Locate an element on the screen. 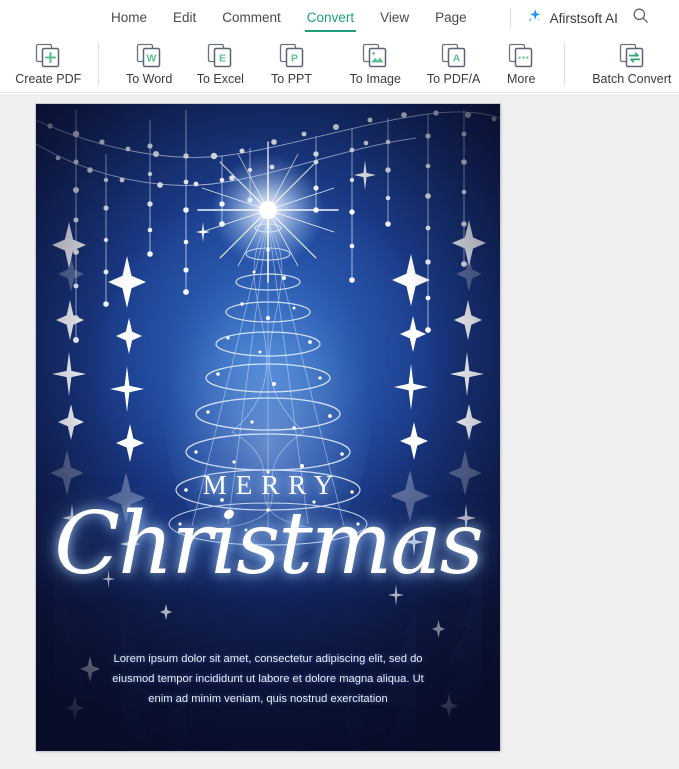 The width and height of the screenshot is (679, 769). afirstsoft-ai-button: Afirstsoft AI is located at coordinates (571, 18).